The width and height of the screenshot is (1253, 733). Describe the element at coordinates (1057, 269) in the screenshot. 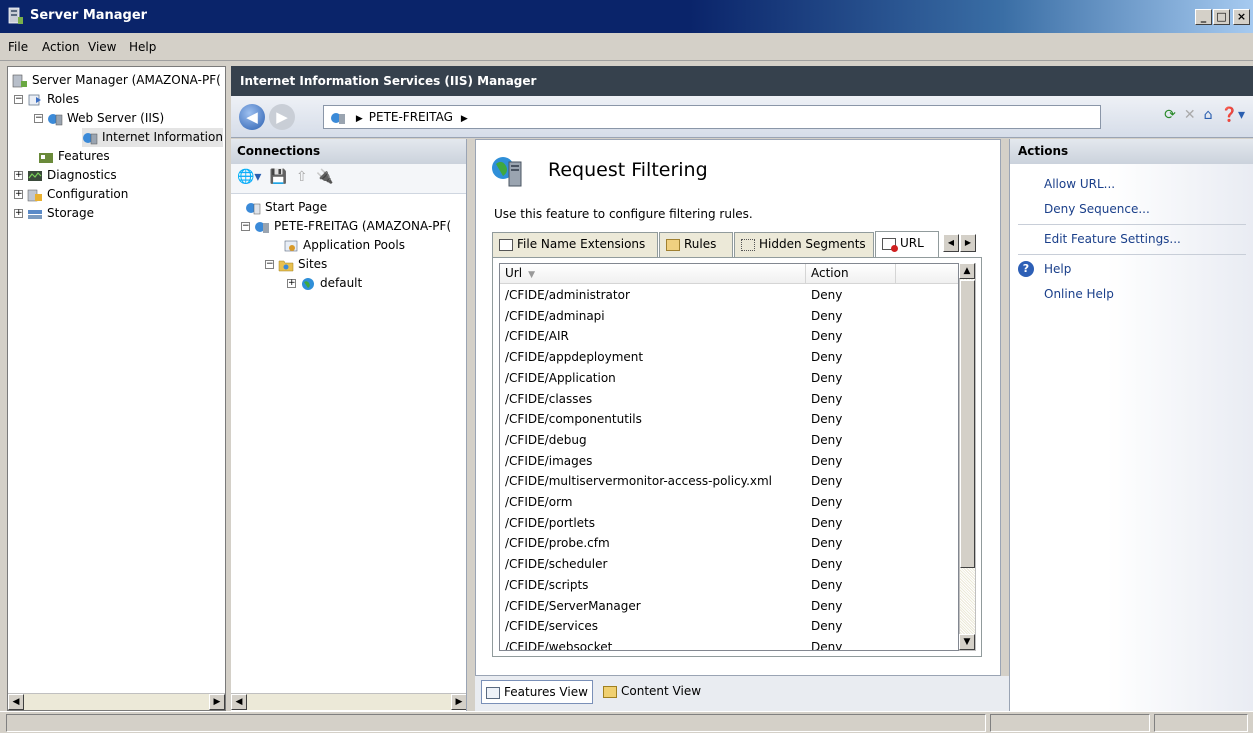

I see `help-link: Help` at that location.